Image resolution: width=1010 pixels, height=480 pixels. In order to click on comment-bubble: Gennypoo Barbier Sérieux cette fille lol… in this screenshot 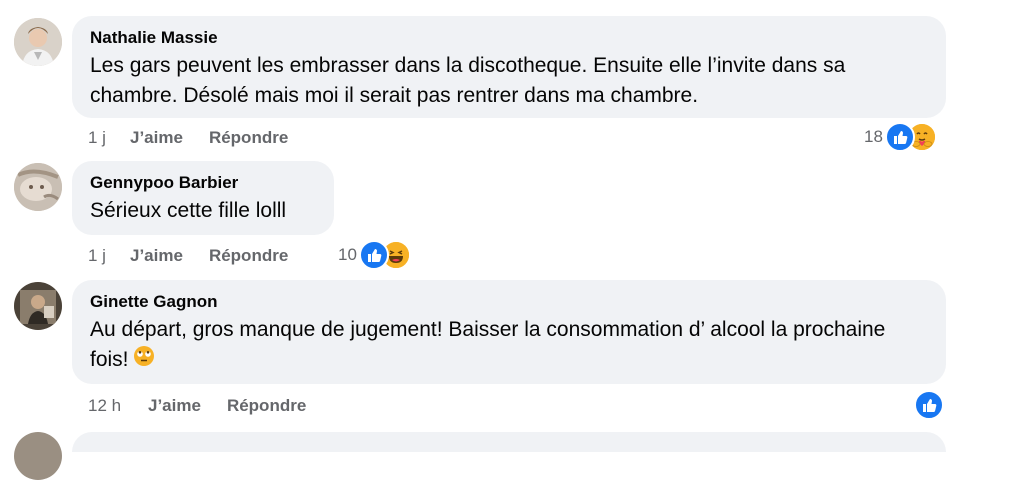, I will do `click(203, 198)`.